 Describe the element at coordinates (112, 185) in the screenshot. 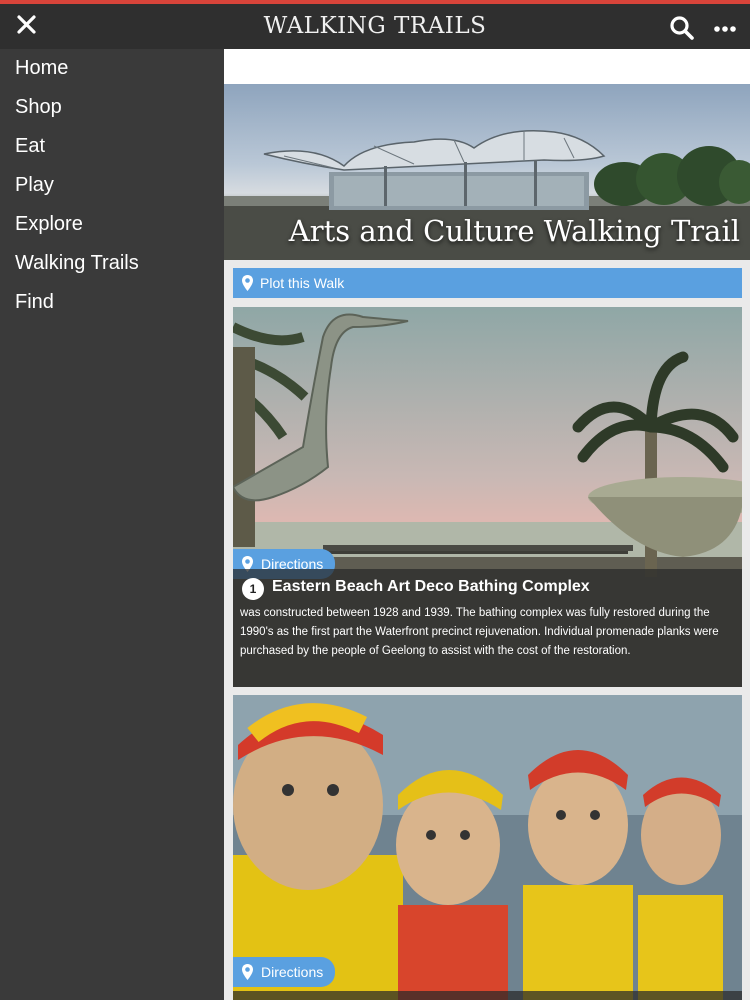

I see `sidebar-item-play: Play` at that location.